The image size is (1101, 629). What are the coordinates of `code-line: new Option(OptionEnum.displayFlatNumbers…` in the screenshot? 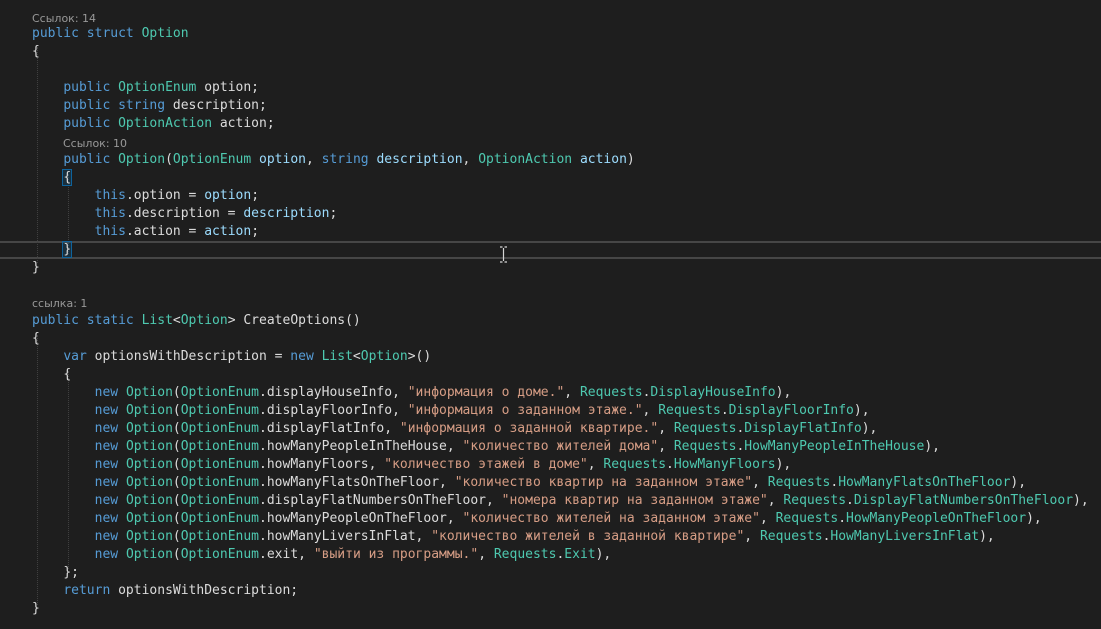 It's located at (560, 501).